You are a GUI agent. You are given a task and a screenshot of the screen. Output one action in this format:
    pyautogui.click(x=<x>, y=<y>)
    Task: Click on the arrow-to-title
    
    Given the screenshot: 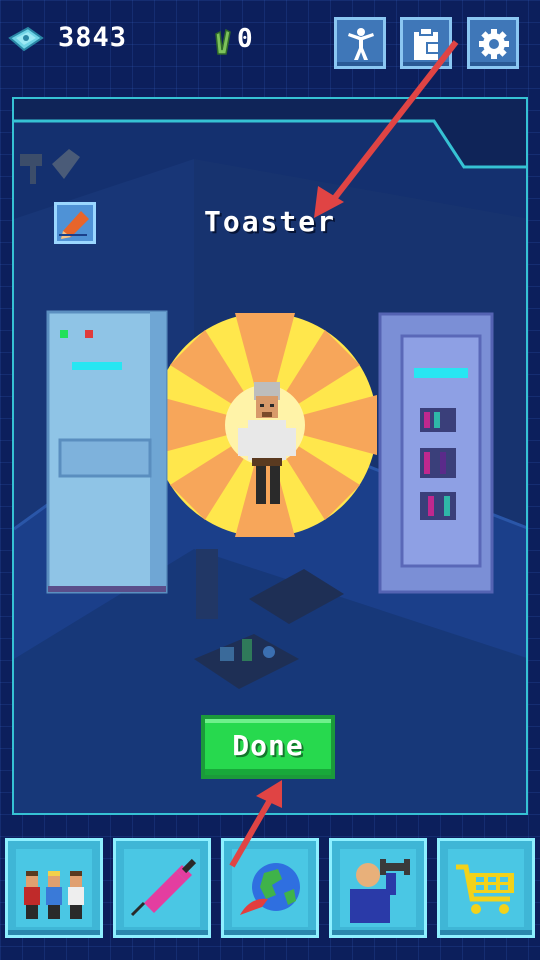 What is the action you would take?
    pyautogui.click(x=386, y=129)
    